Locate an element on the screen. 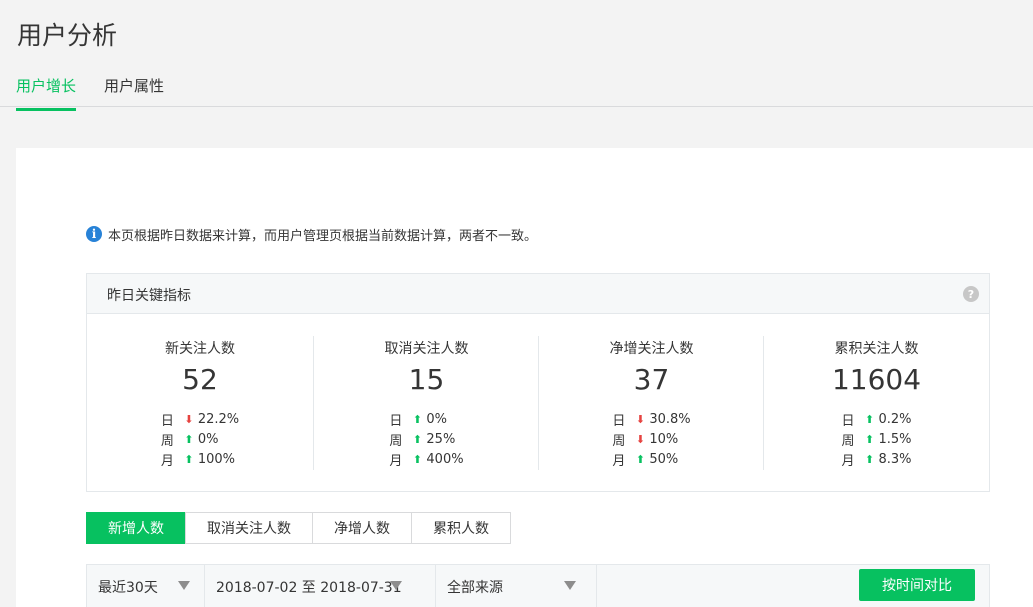 The height and width of the screenshot is (607, 1033). tab-user-growth: 用户增长 is located at coordinates (46, 93).